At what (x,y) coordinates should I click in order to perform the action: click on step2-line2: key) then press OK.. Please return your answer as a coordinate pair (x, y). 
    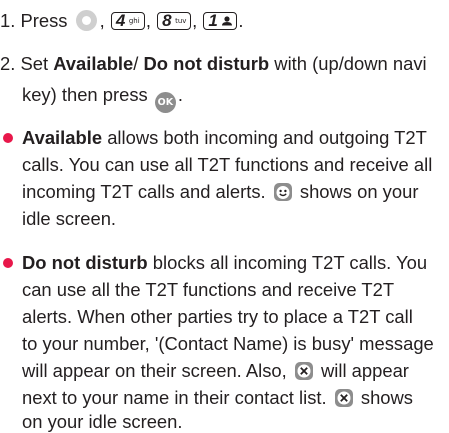
    Looking at the image, I should click on (102, 98).